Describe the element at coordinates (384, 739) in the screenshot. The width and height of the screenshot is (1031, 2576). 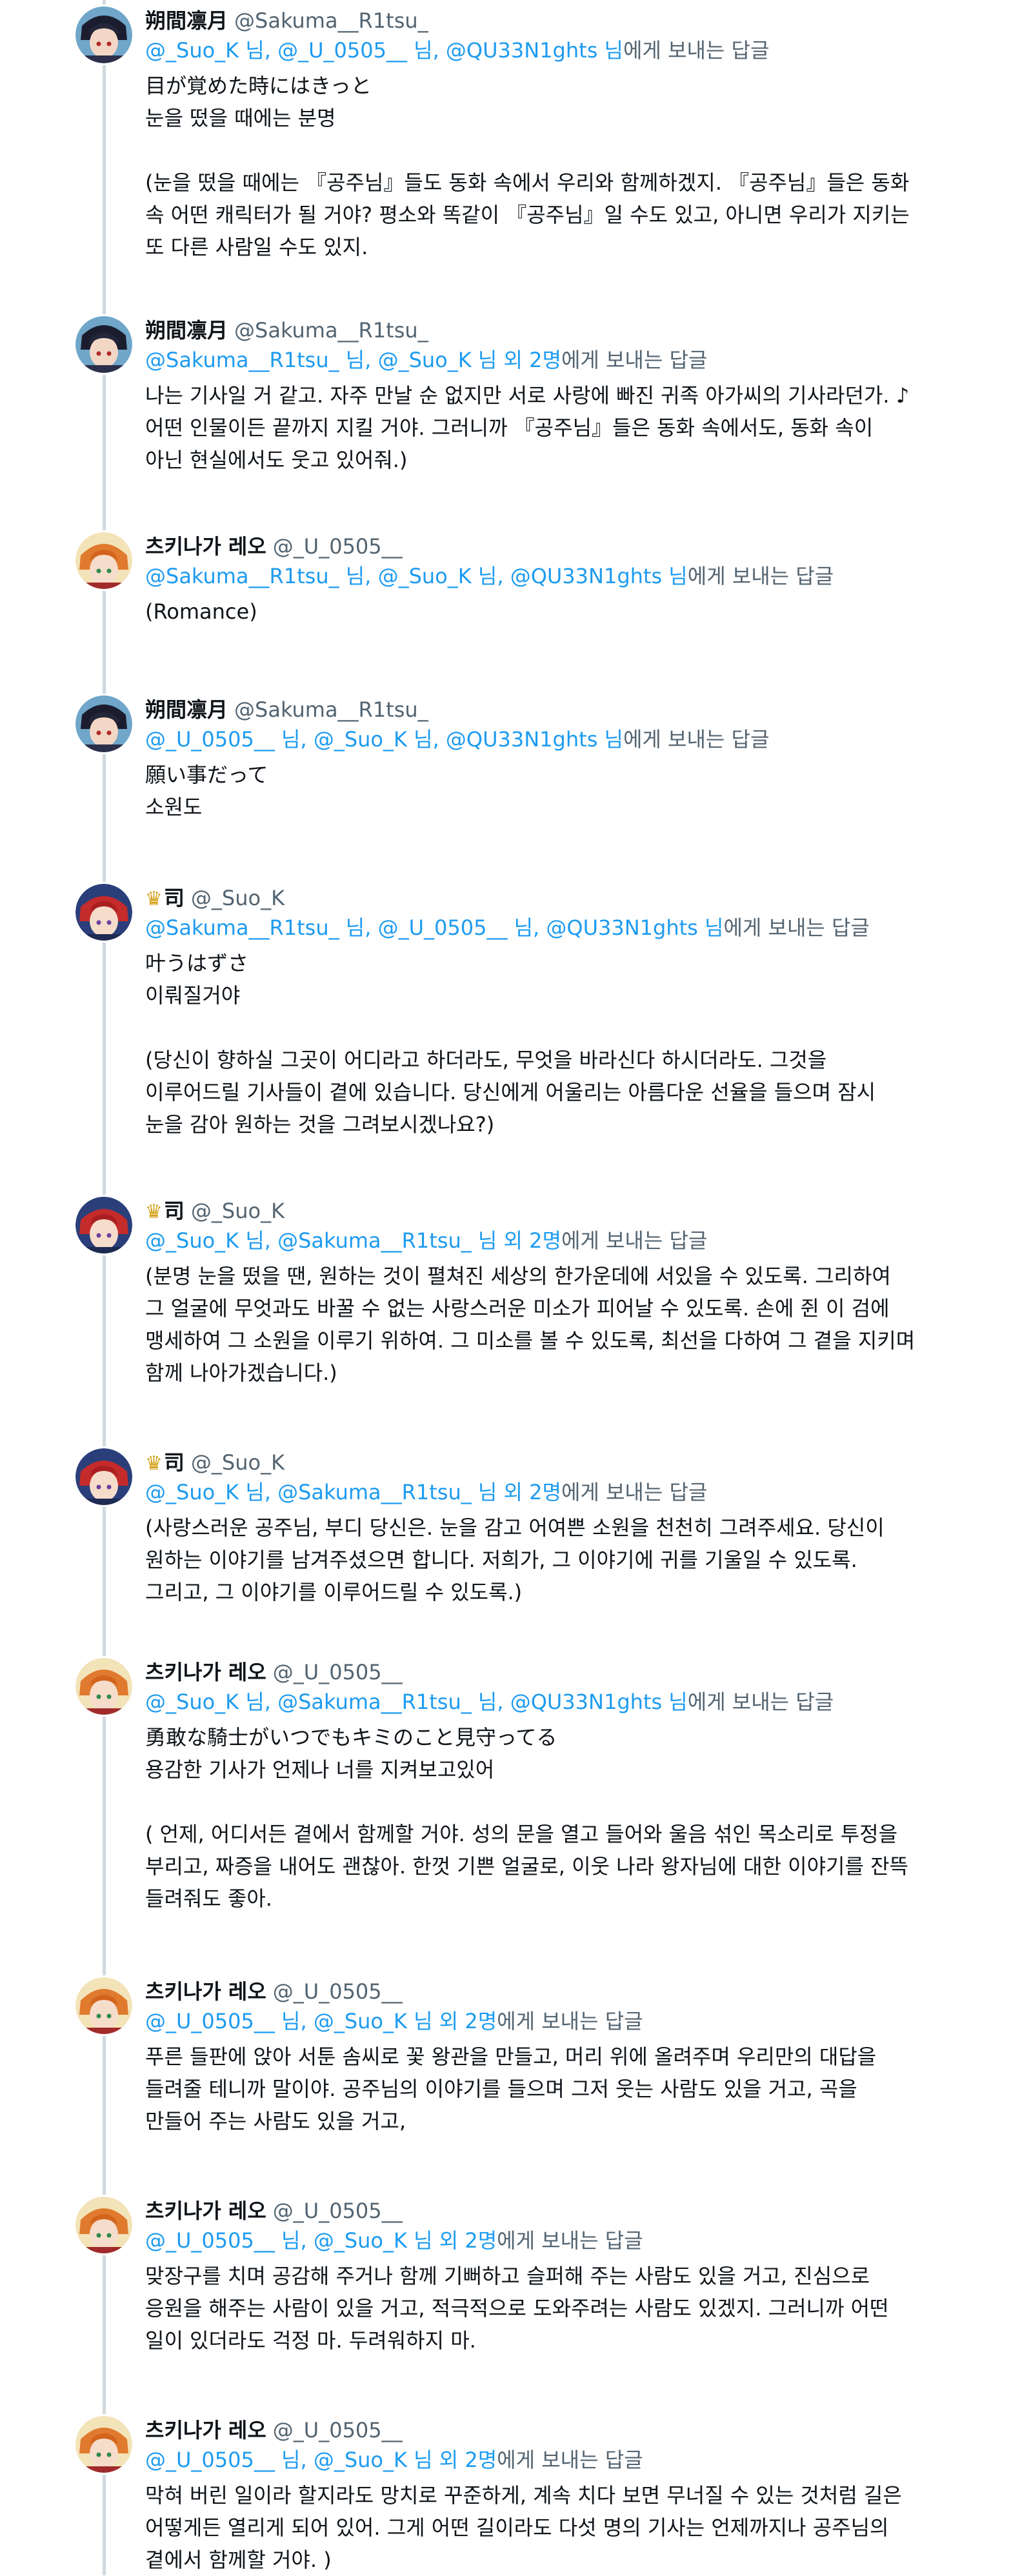
I see `reply-mentions-link: @_U_0505__ 님, @_Suo_K 님, @QU33N1ghts 님` at that location.